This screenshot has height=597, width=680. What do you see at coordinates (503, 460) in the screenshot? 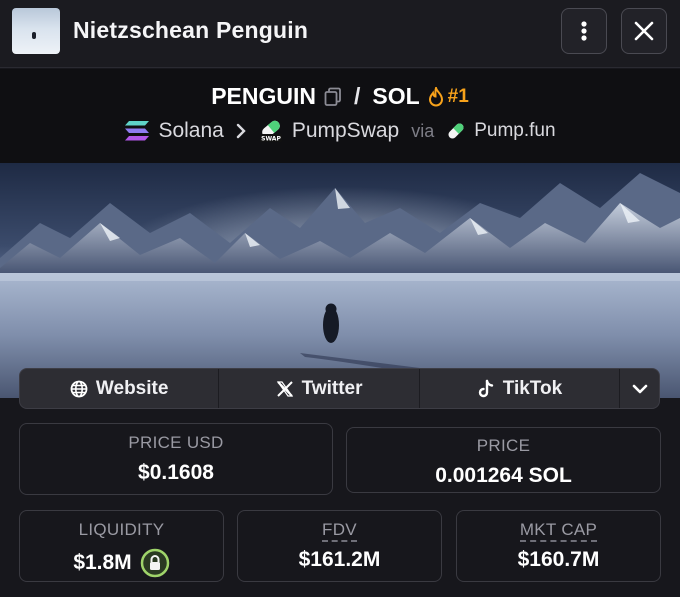
I see `price-native-card: PRICE 0.001264 SOL` at bounding box center [503, 460].